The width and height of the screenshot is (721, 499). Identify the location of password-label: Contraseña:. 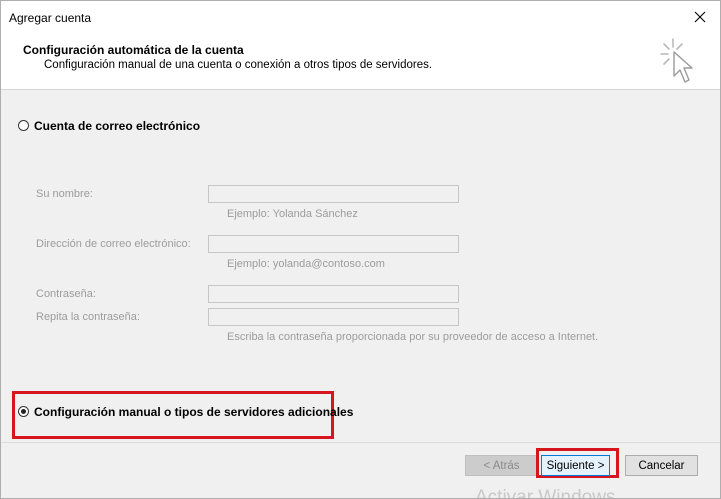
(66, 294).